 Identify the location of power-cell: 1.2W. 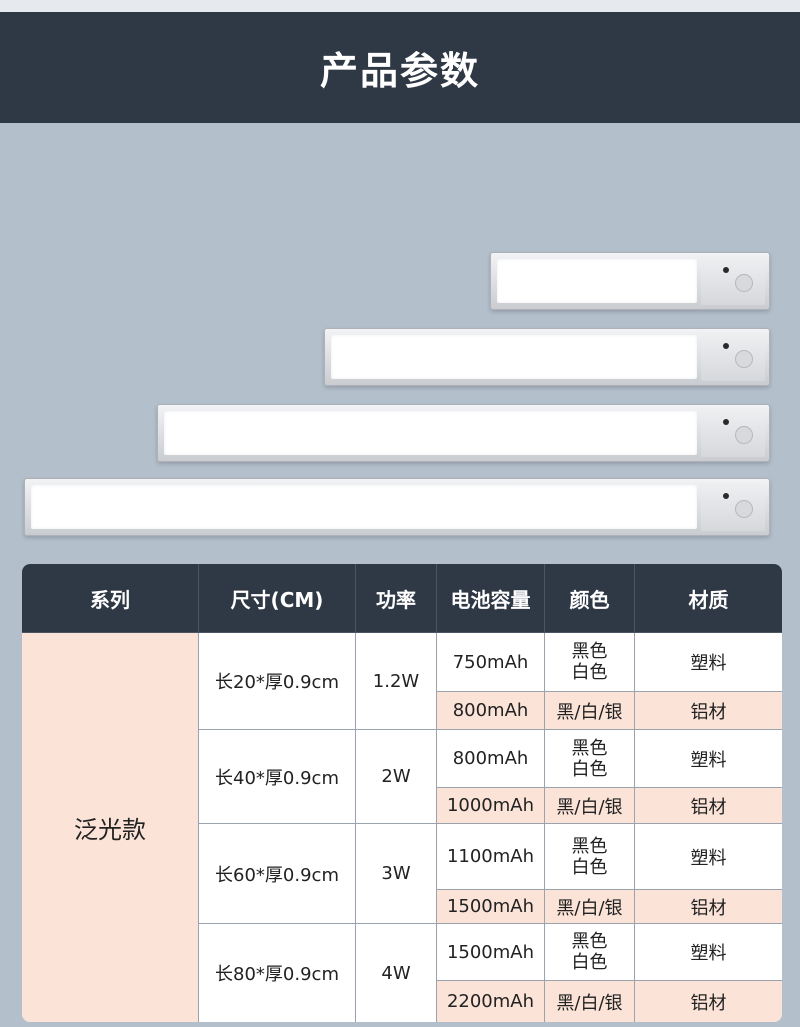
(396, 681).